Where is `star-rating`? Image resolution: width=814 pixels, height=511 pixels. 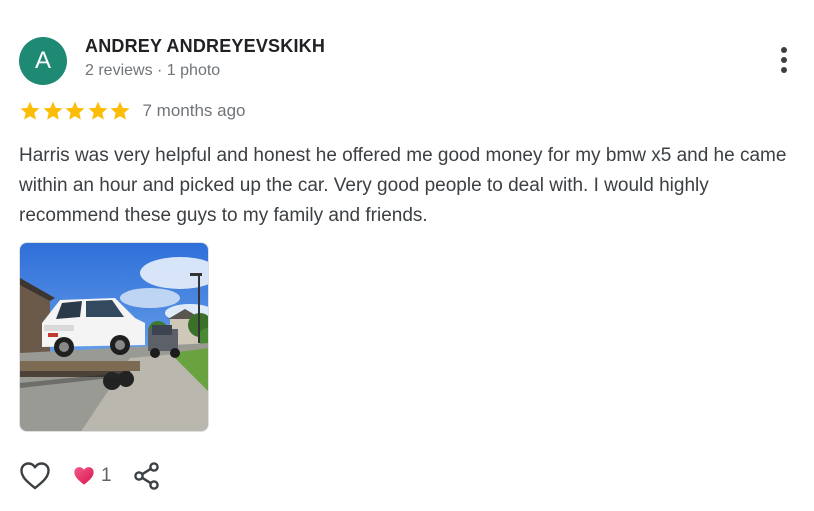 star-rating is located at coordinates (75, 111).